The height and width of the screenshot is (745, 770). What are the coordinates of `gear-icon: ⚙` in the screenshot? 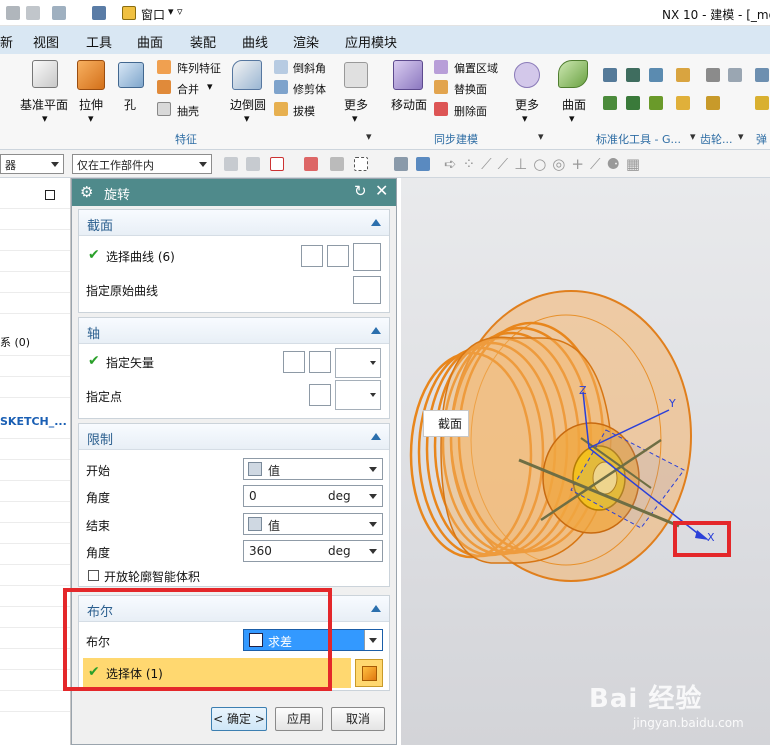 It's located at (86, 192).